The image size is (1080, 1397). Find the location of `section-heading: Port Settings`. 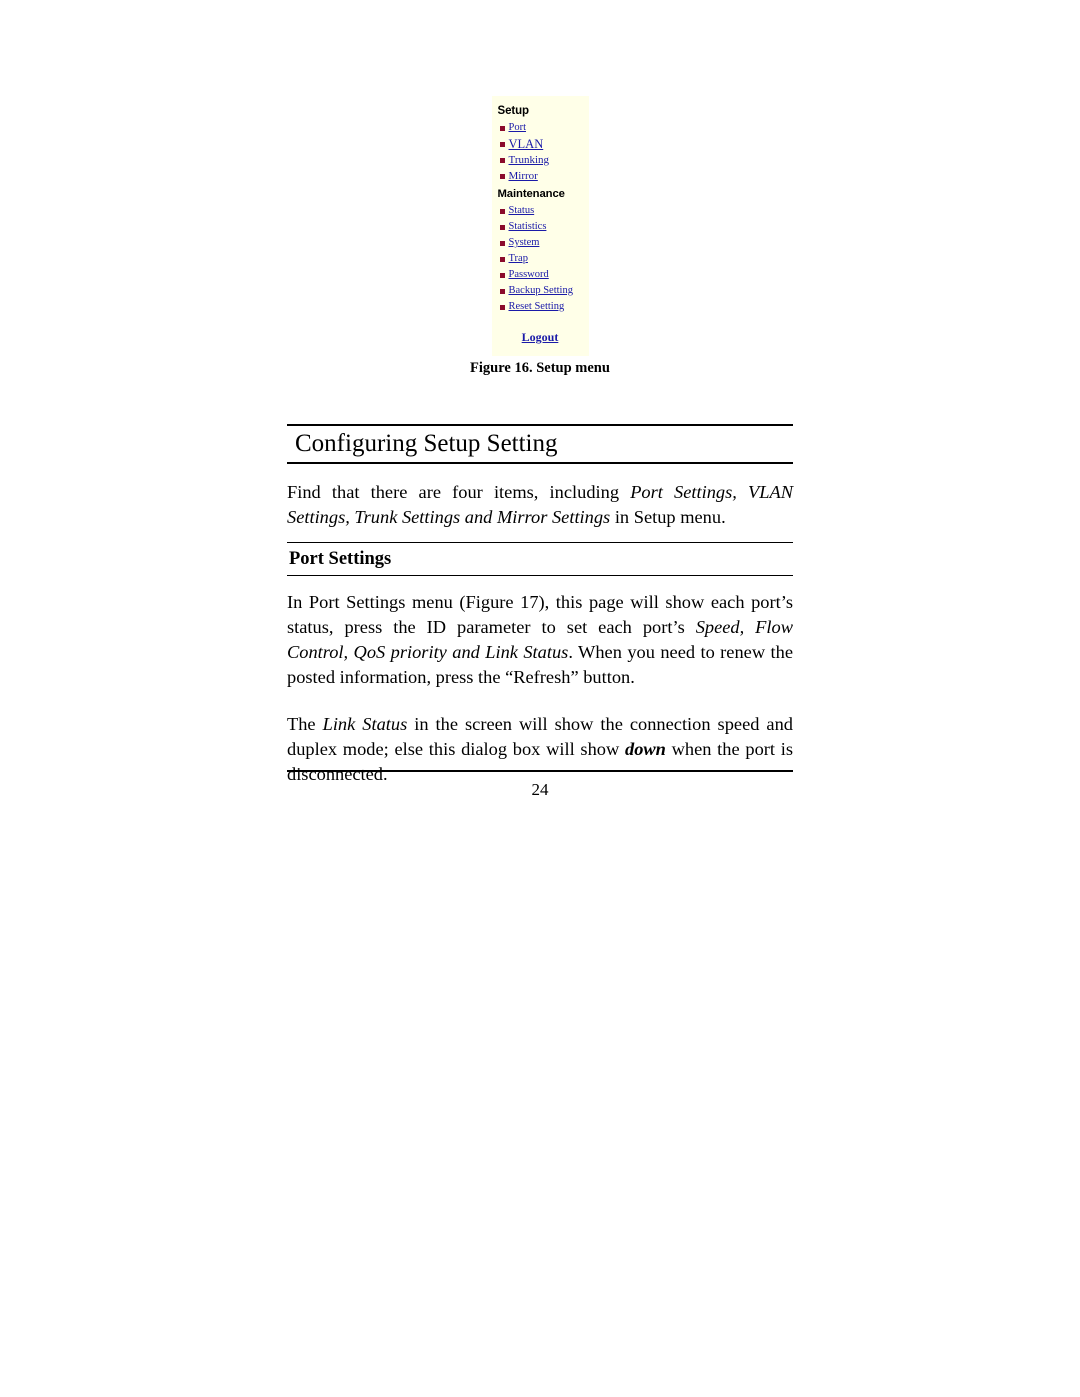

section-heading: Port Settings is located at coordinates (340, 559).